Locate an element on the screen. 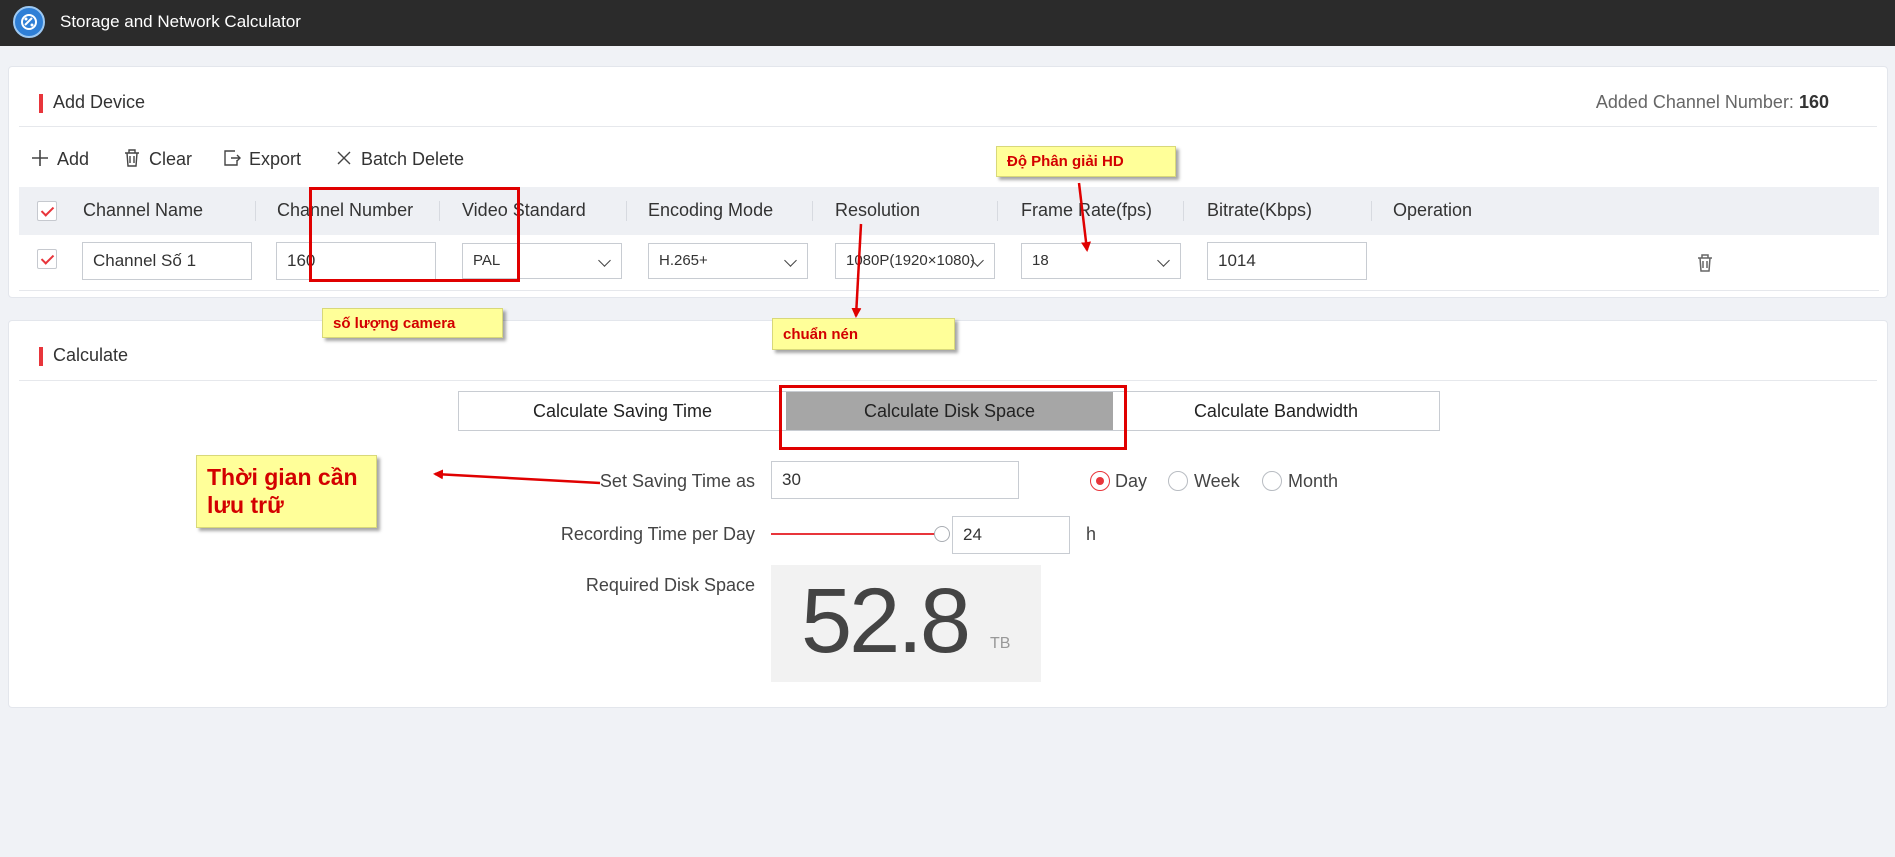 This screenshot has height=857, width=1895. plus-icon is located at coordinates (40, 158).